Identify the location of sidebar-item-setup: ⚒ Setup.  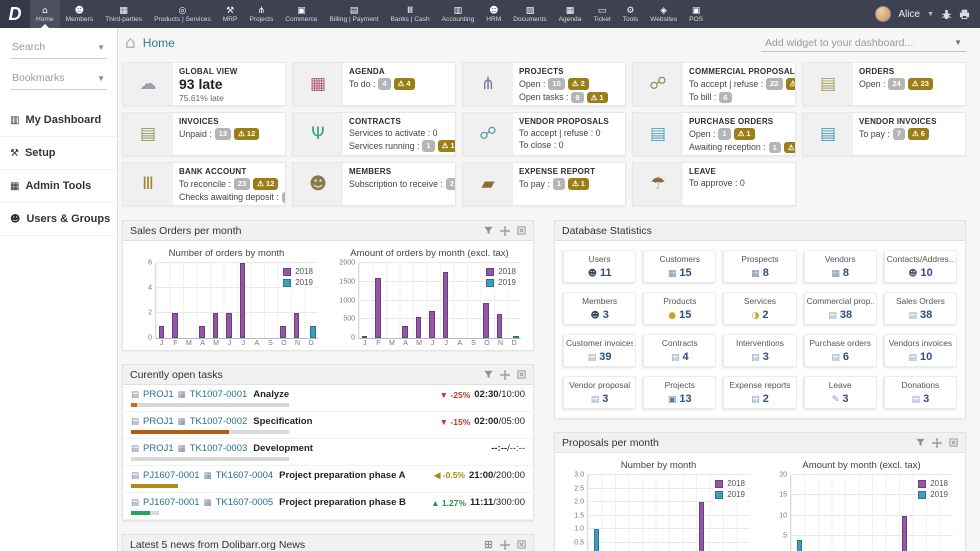
(58, 153).